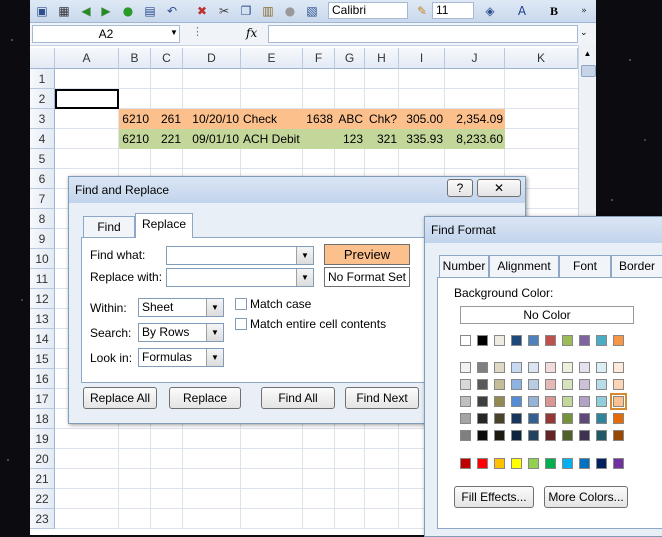 This screenshot has height=537, width=662. I want to click on text-color-icon: A, so click(522, 11).